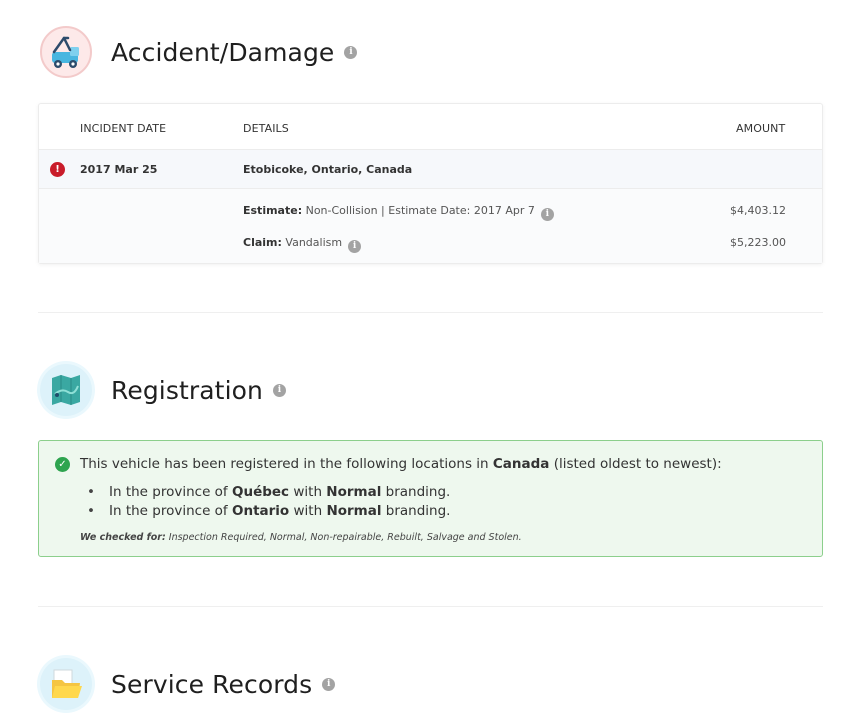 This screenshot has height=720, width=852. I want to click on estimate-label: Estimate:, so click(273, 210).